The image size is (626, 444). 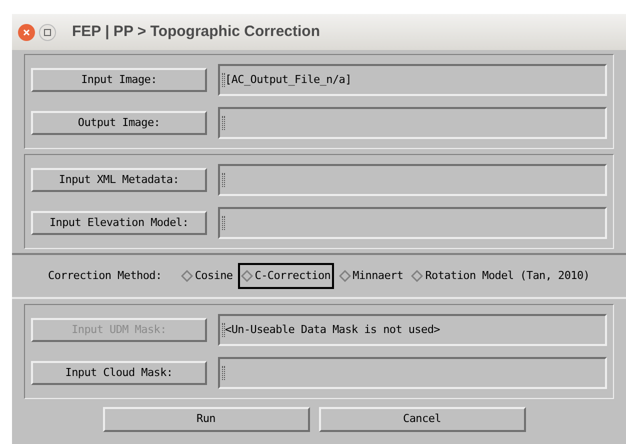 What do you see at coordinates (119, 123) in the screenshot?
I see `file-select-button: Output Image:` at bounding box center [119, 123].